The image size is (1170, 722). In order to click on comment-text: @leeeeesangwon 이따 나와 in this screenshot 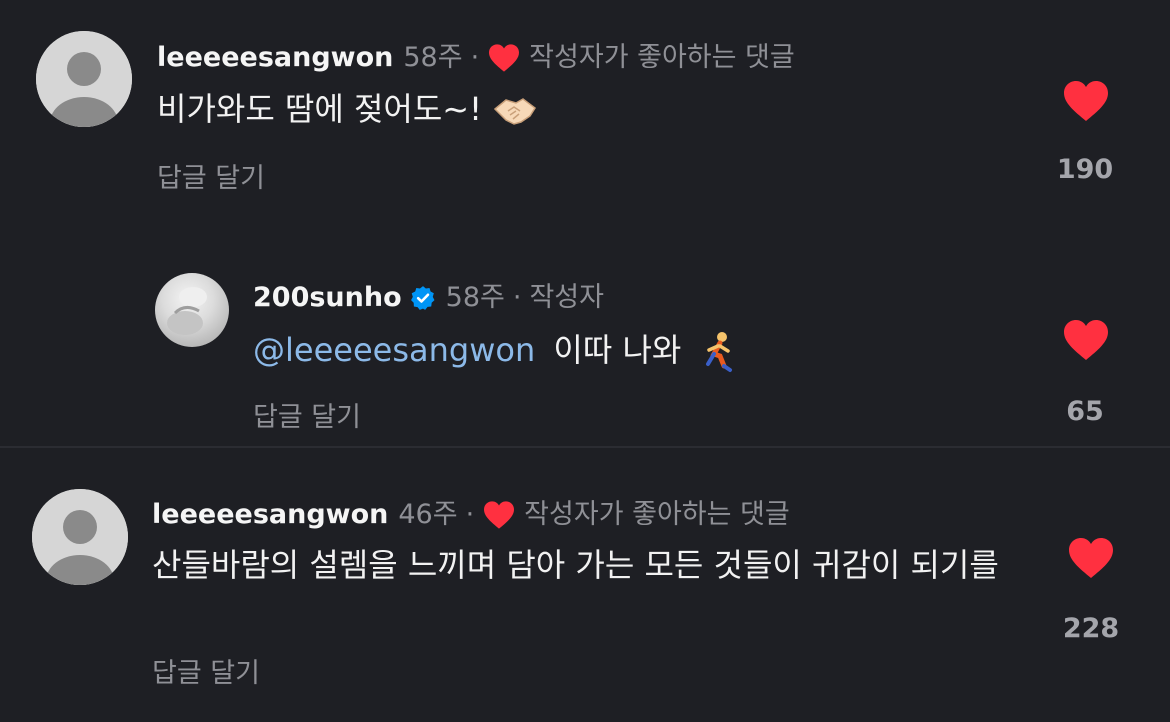, I will do `click(495, 350)`.